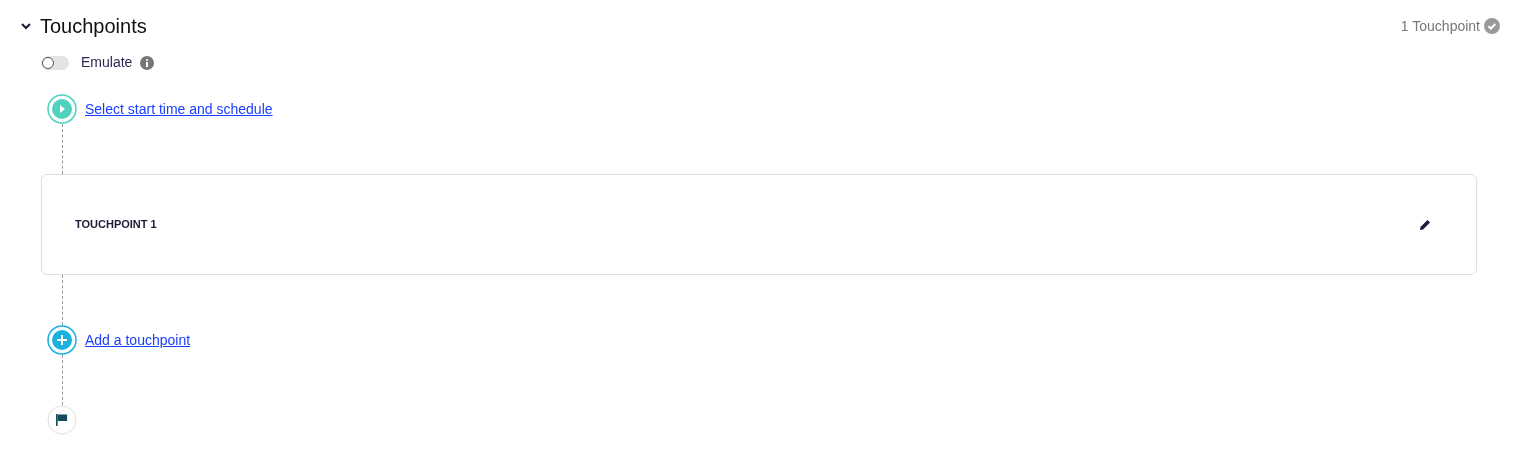  Describe the element at coordinates (62, 340) in the screenshot. I see `add-icon` at that location.